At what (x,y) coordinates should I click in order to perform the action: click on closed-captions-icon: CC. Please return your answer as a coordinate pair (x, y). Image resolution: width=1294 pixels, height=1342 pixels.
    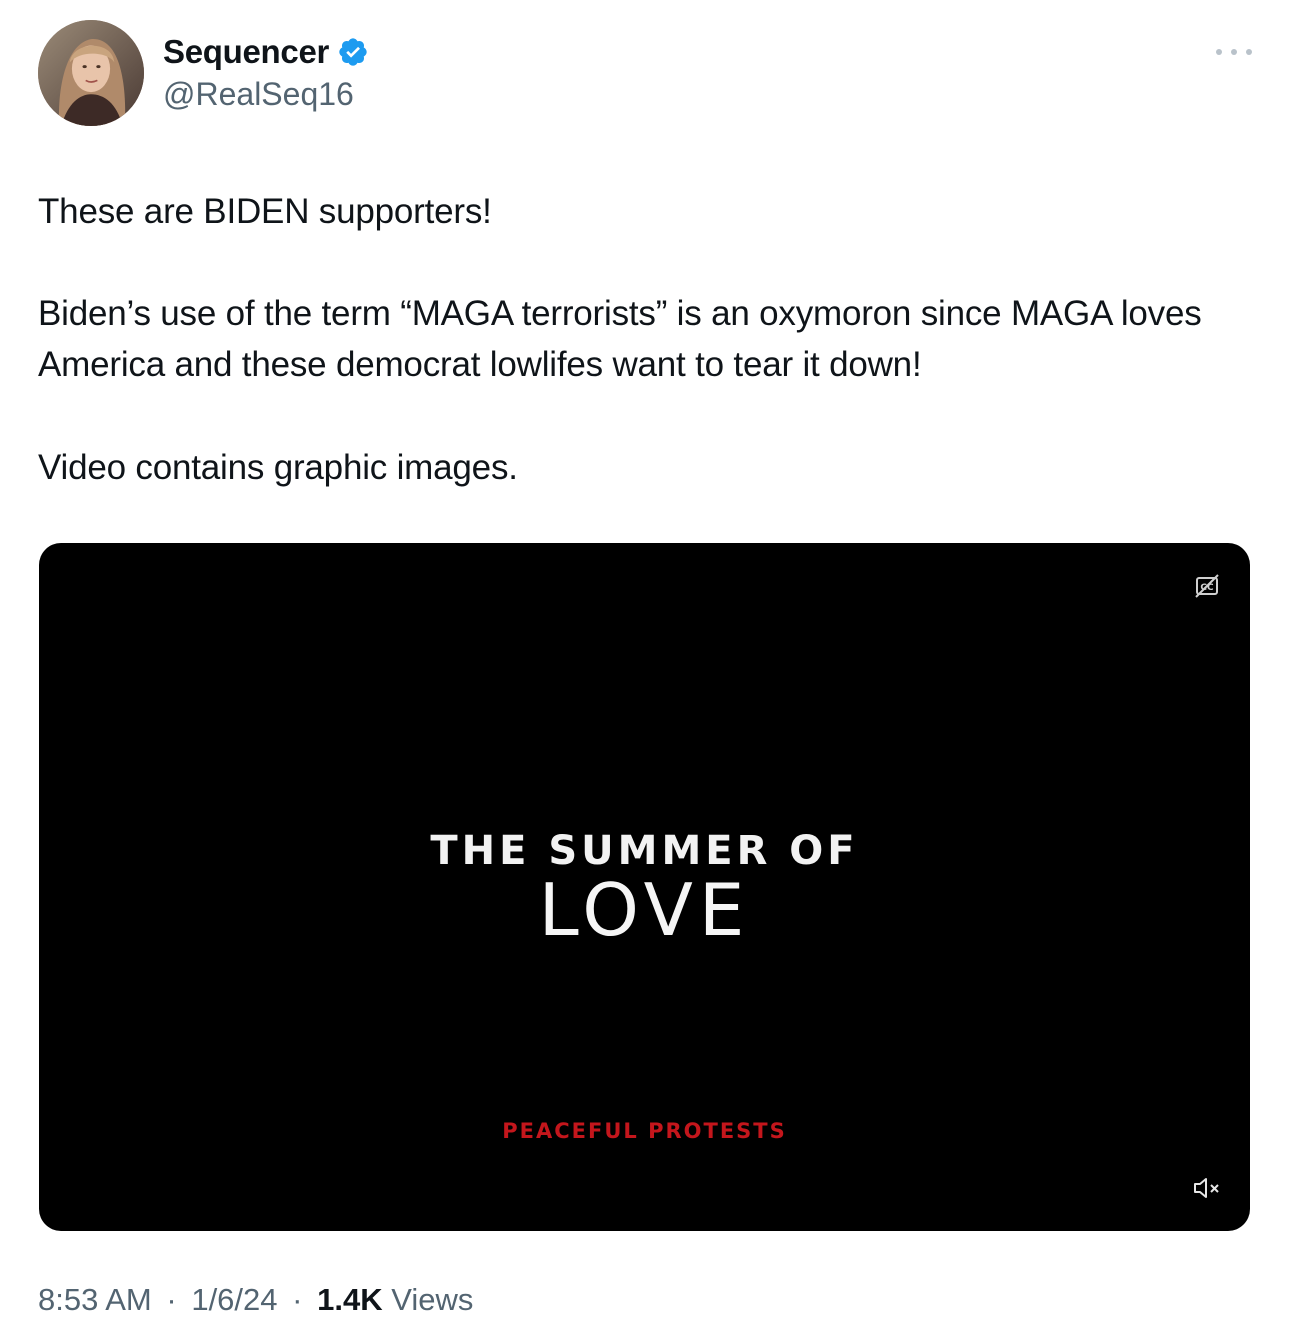
    Looking at the image, I should click on (1207, 586).